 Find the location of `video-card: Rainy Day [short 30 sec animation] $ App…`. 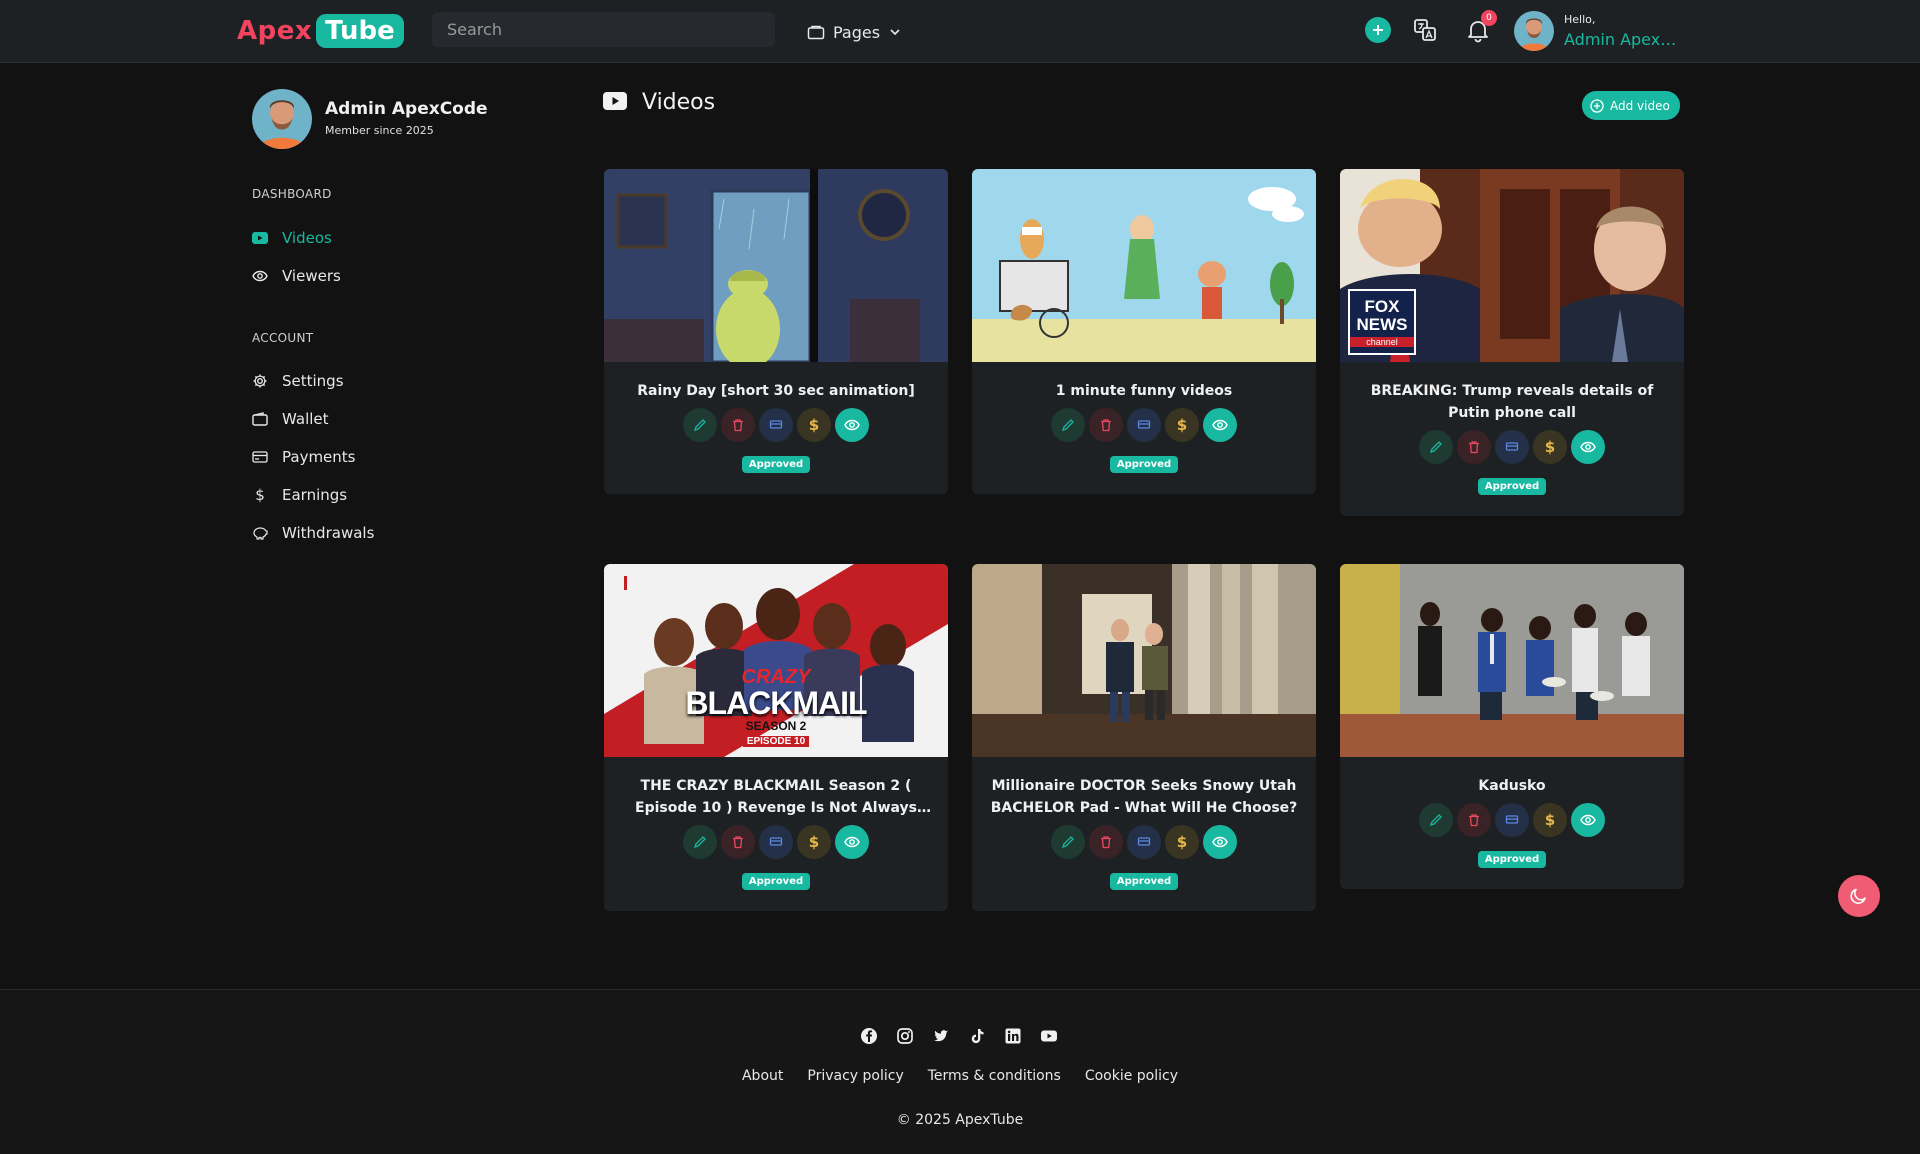

video-card: Rainy Day [short 30 sec animation] $ App… is located at coordinates (776, 331).